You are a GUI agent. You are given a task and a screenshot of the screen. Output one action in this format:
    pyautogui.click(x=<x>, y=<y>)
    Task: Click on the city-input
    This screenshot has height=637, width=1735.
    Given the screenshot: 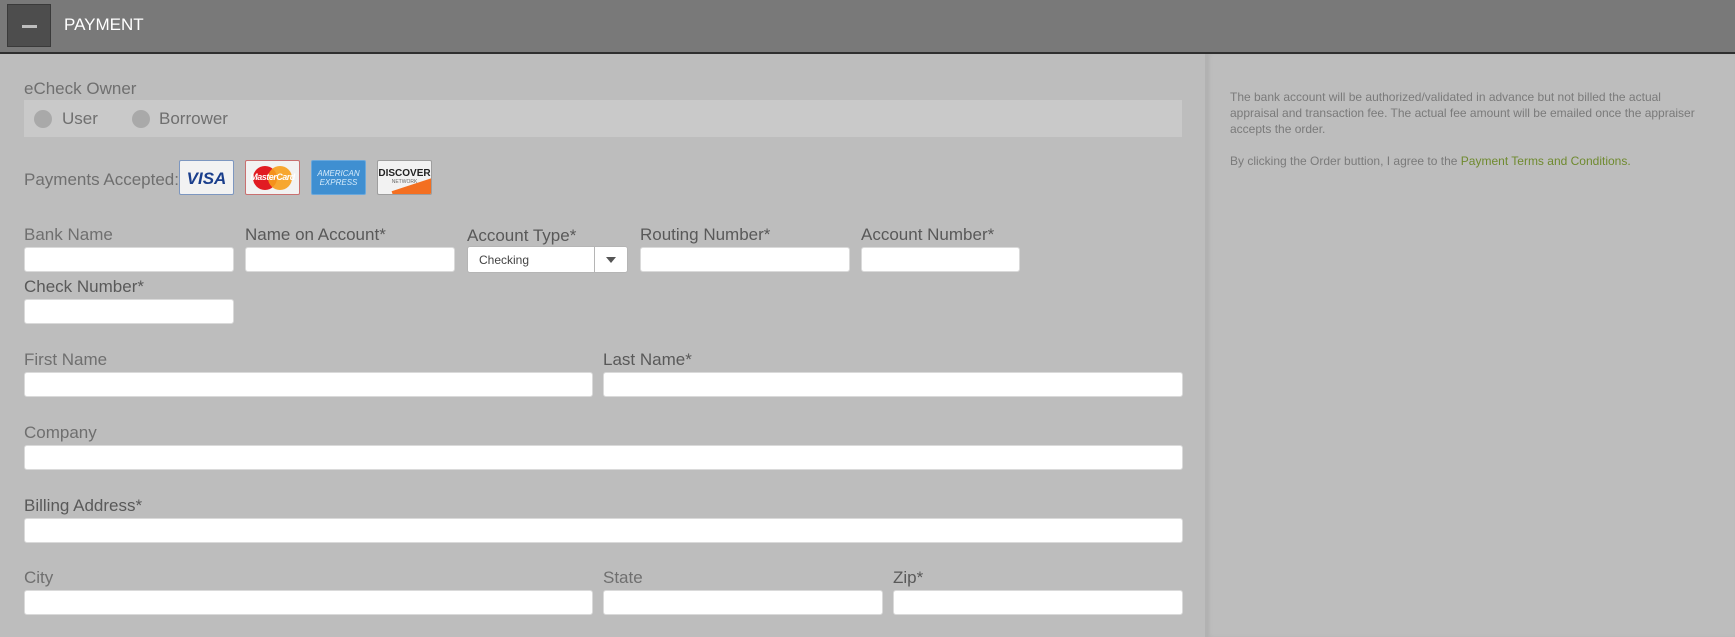 What is the action you would take?
    pyautogui.click(x=308, y=602)
    